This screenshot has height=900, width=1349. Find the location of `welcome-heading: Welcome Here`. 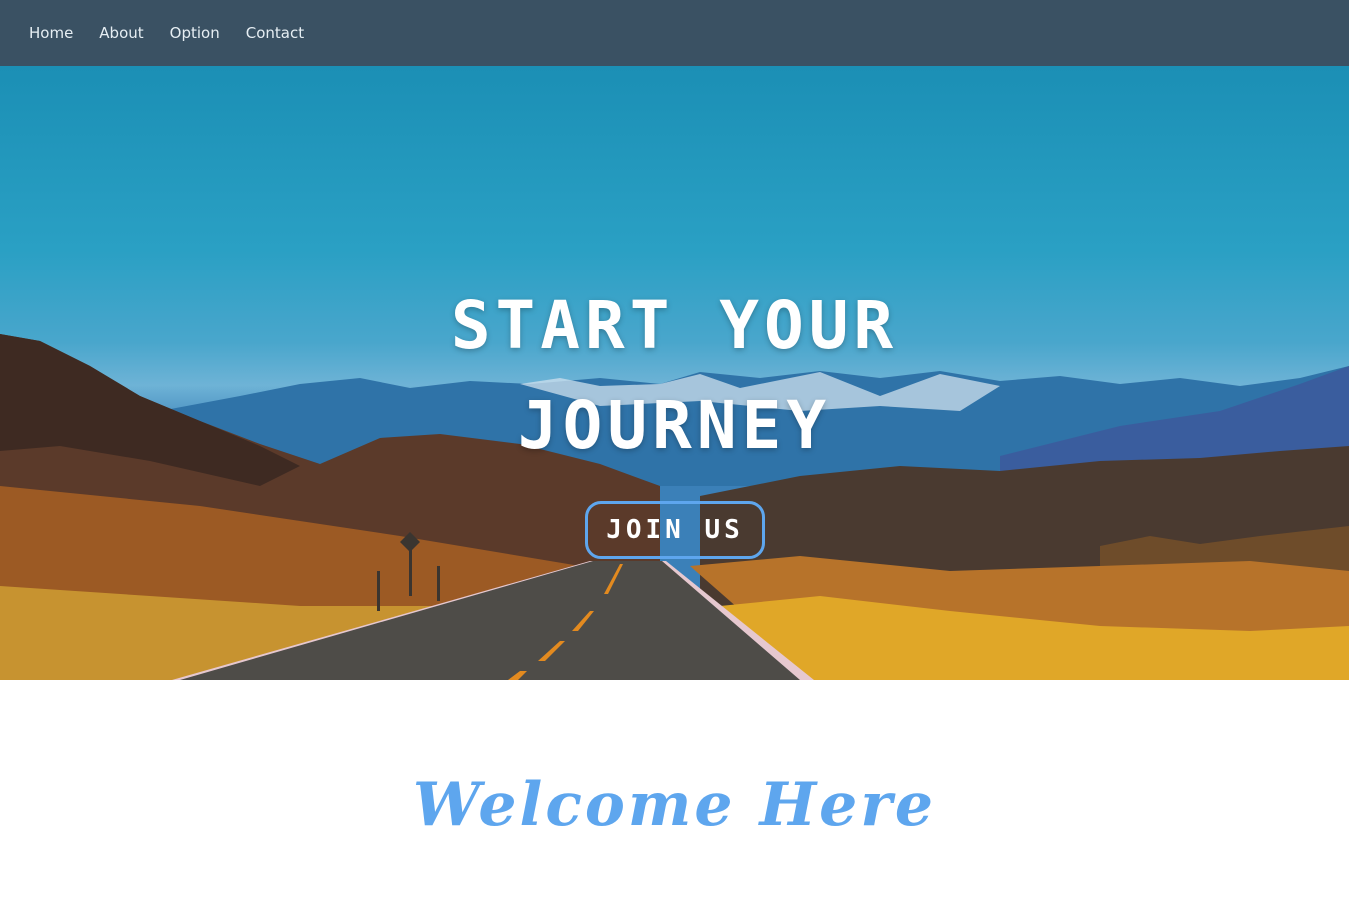

welcome-heading: Welcome Here is located at coordinates (674, 805).